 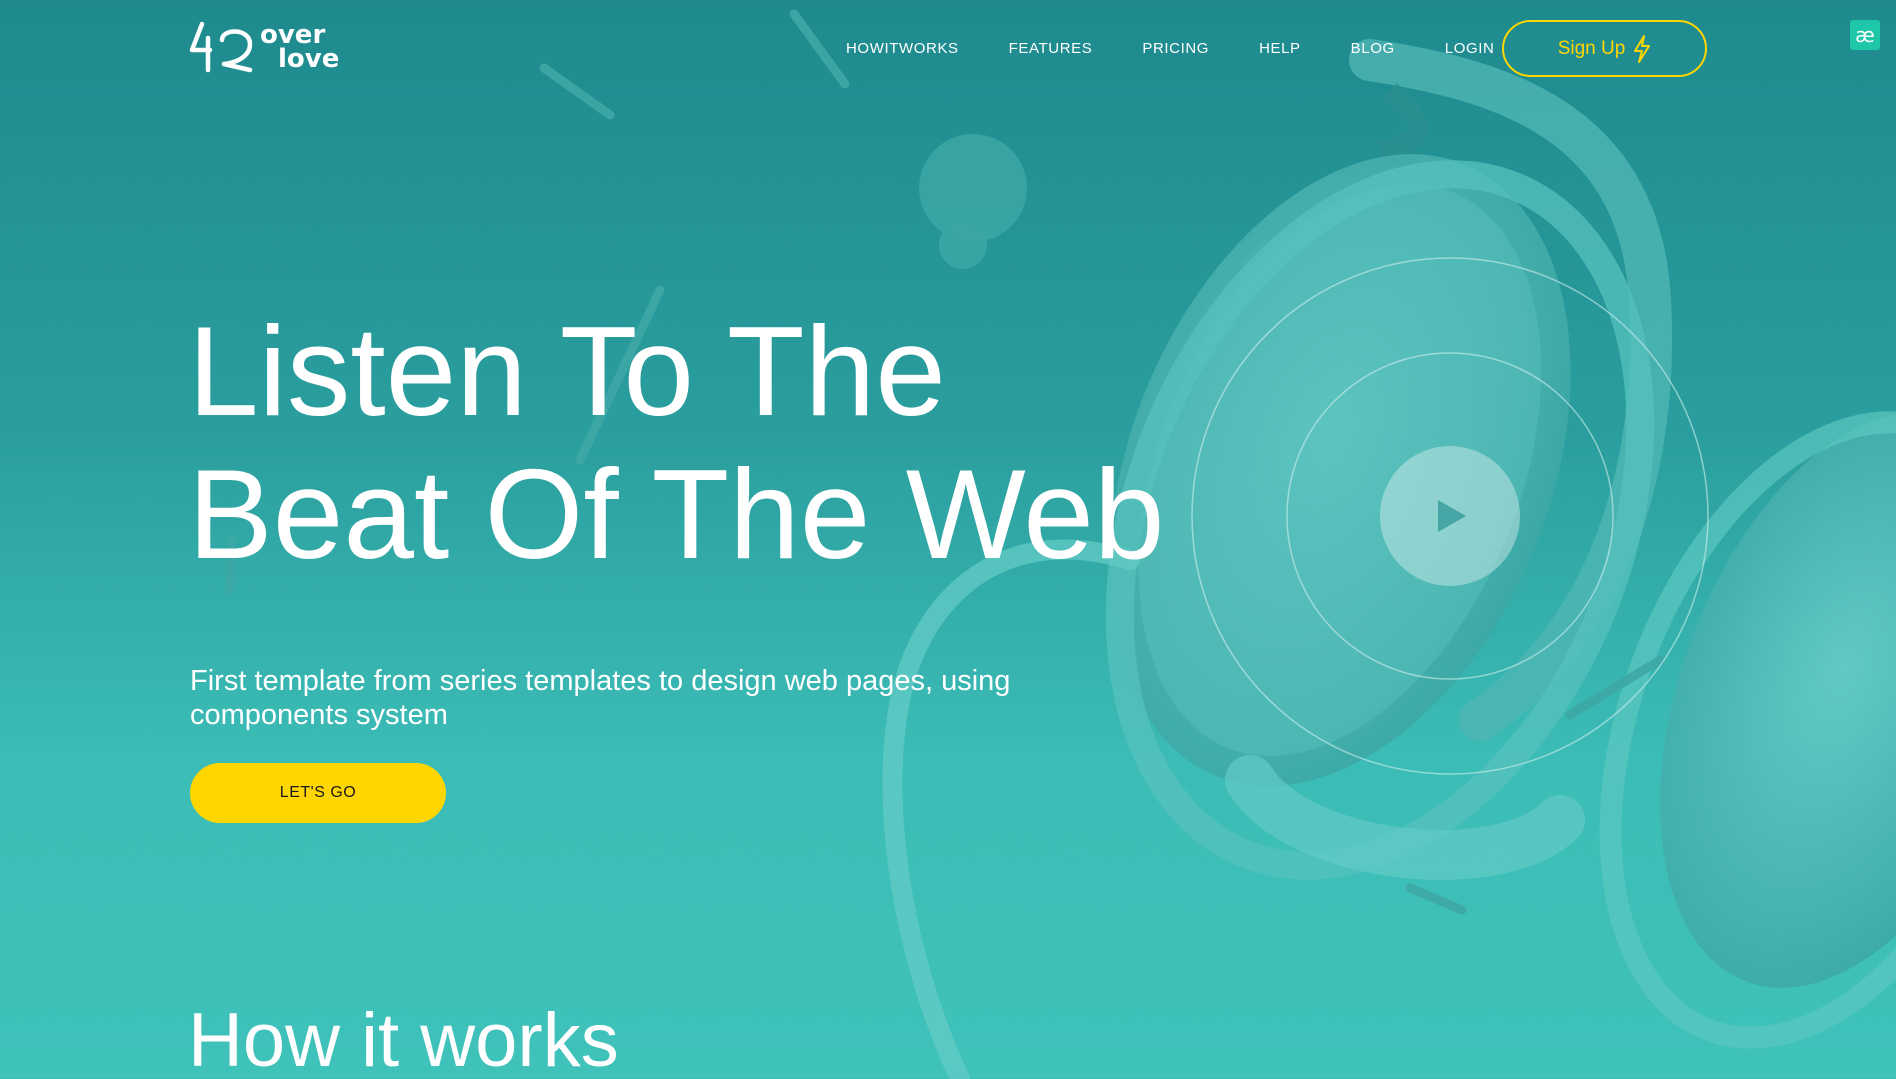 What do you see at coordinates (567, 371) in the screenshot?
I see `hero-title-line-1: Listen To The` at bounding box center [567, 371].